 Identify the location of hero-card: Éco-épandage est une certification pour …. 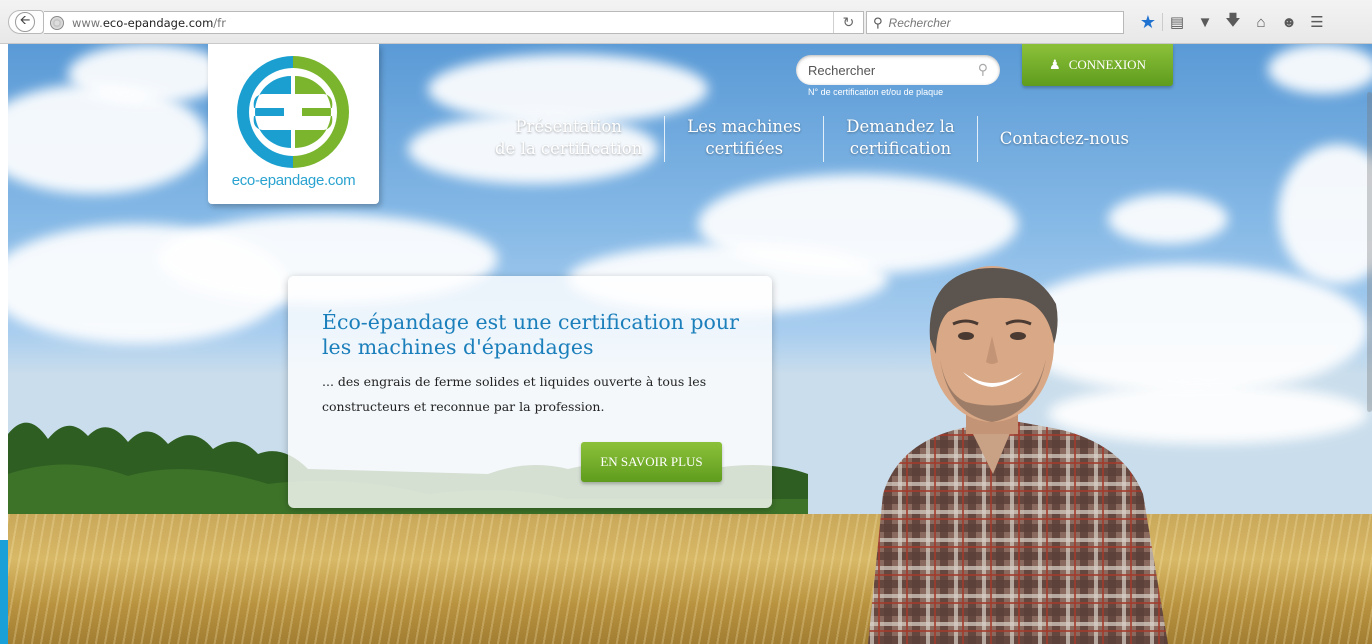
(530, 392).